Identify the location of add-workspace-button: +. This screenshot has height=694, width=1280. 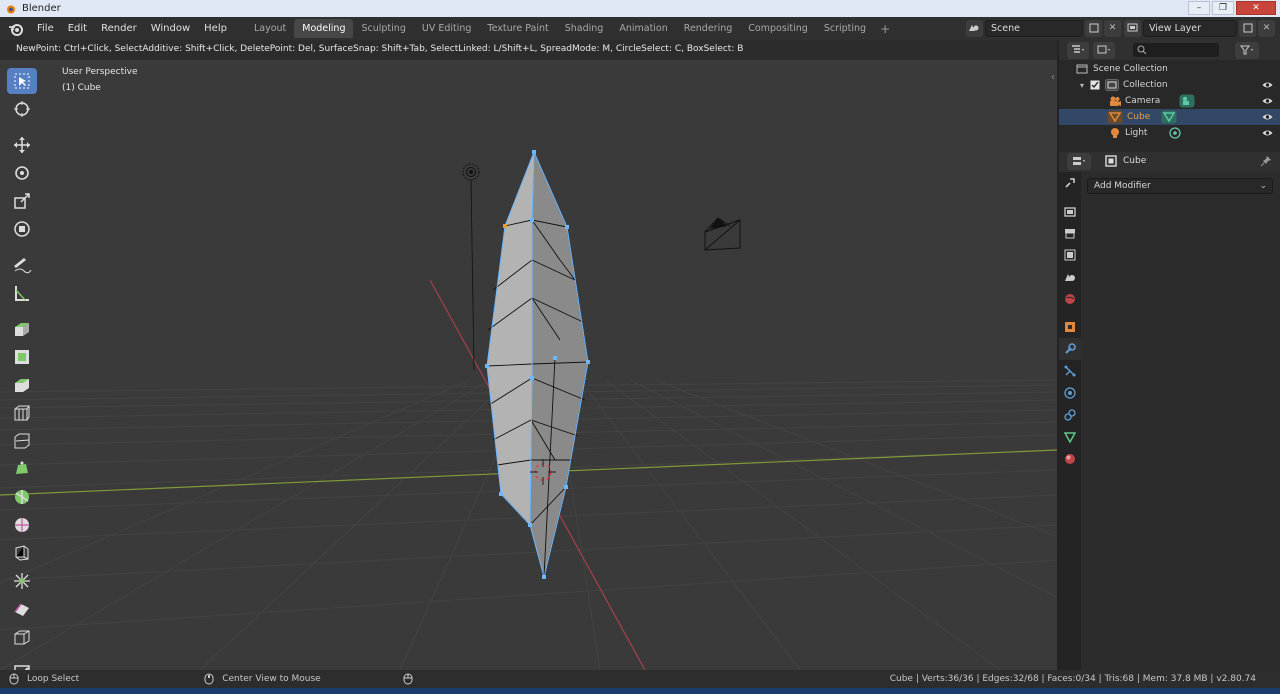
(885, 29).